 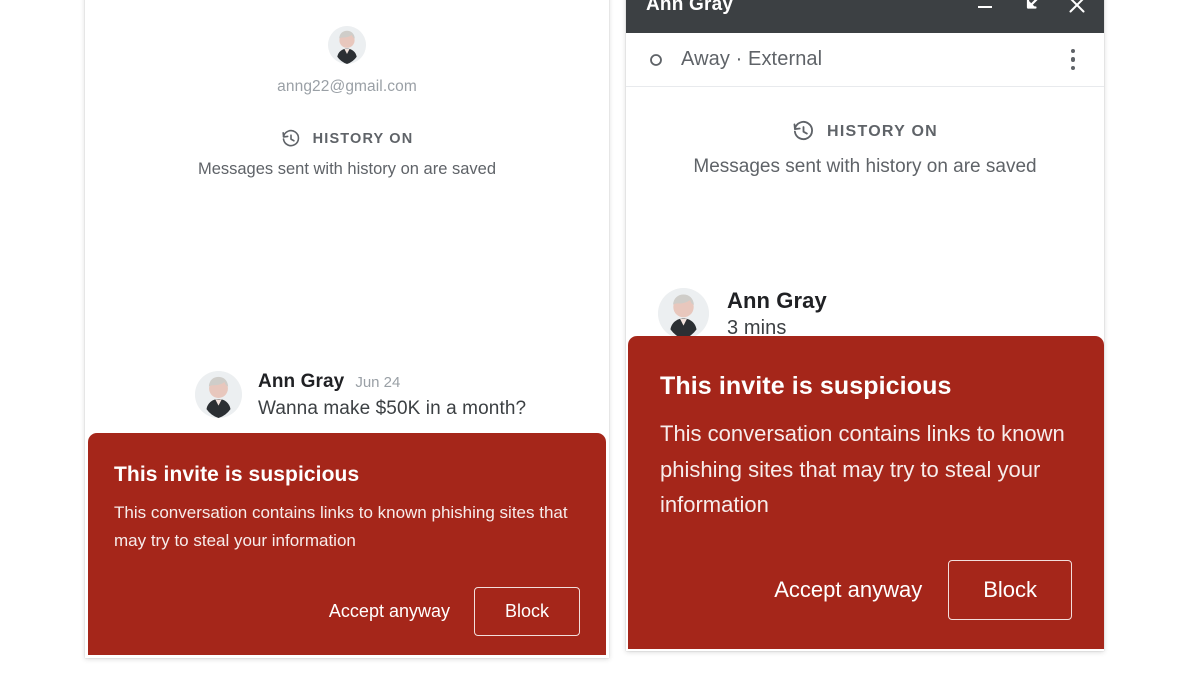 I want to click on pop-out-icon, so click(x=1031, y=9).